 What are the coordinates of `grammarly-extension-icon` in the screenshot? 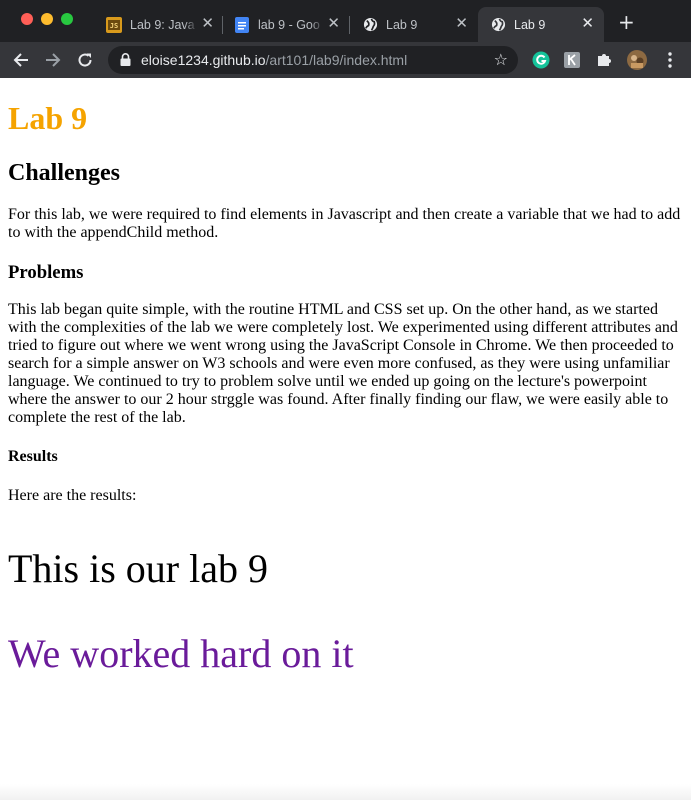 It's located at (541, 60).